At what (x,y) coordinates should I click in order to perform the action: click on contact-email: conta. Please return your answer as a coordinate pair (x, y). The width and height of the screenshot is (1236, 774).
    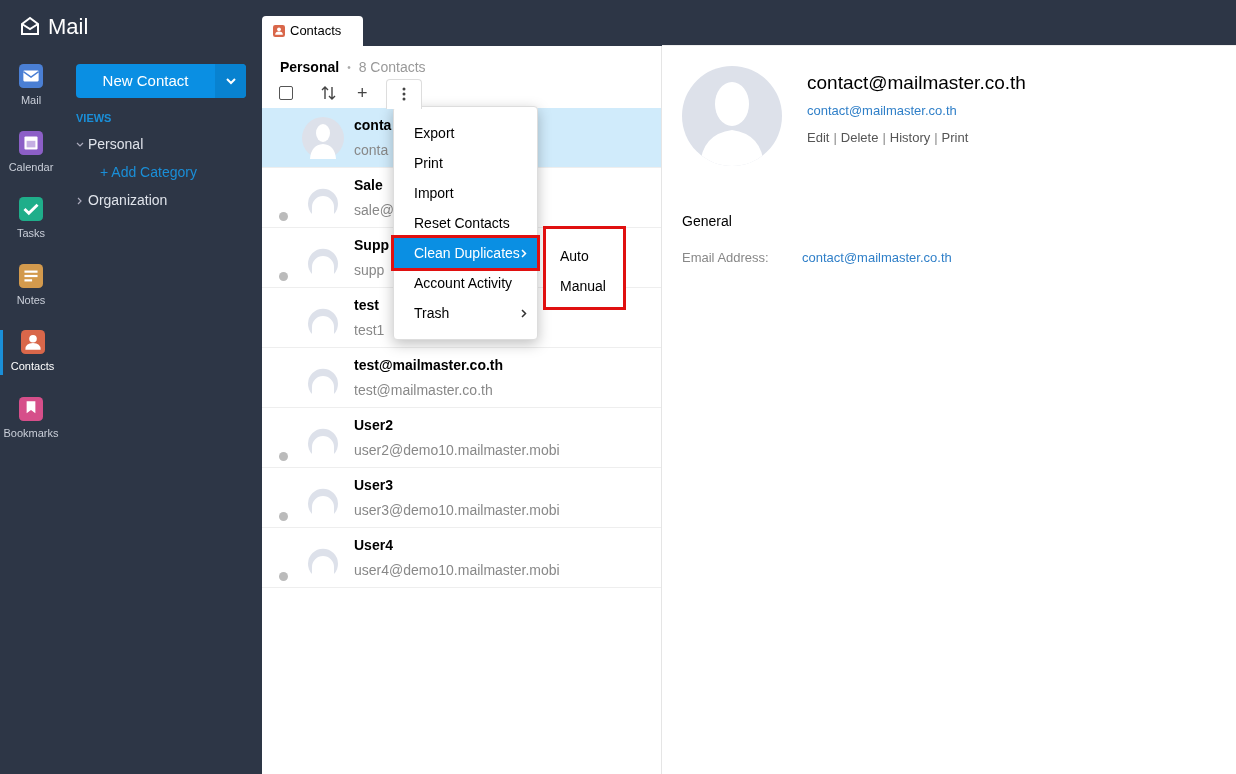
    Looking at the image, I should click on (372, 150).